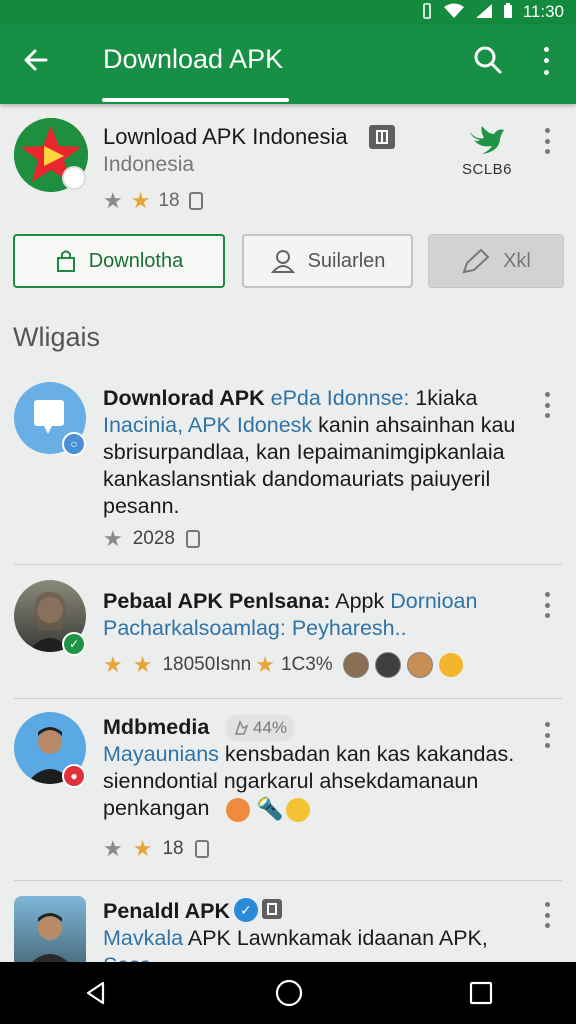 This screenshot has height=1024, width=576. What do you see at coordinates (270, 727) in the screenshot?
I see `reaction-count: 44%` at bounding box center [270, 727].